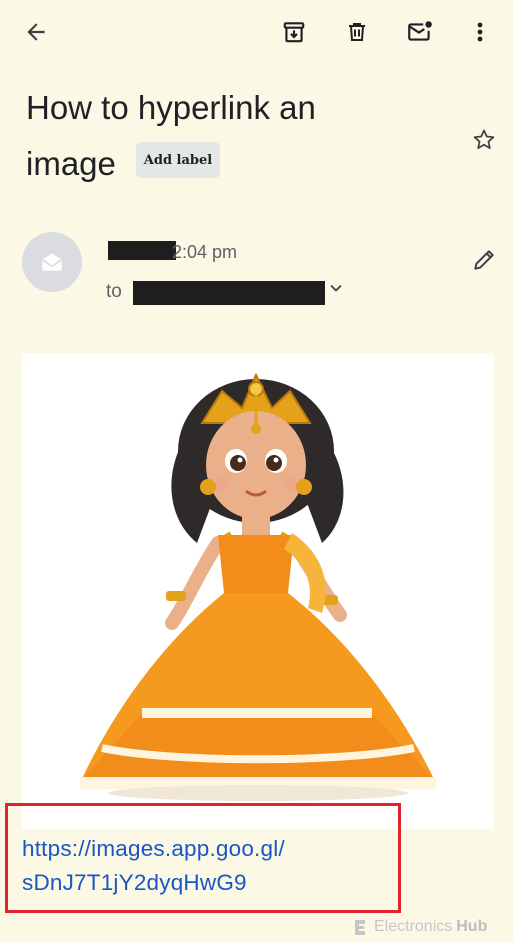 This screenshot has height=942, width=513. I want to click on edit-button, so click(484, 260).